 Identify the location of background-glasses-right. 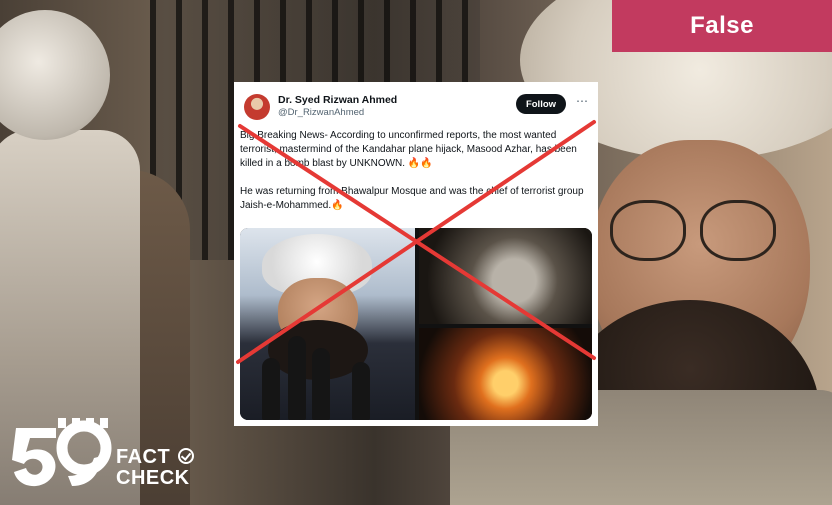
(738, 230).